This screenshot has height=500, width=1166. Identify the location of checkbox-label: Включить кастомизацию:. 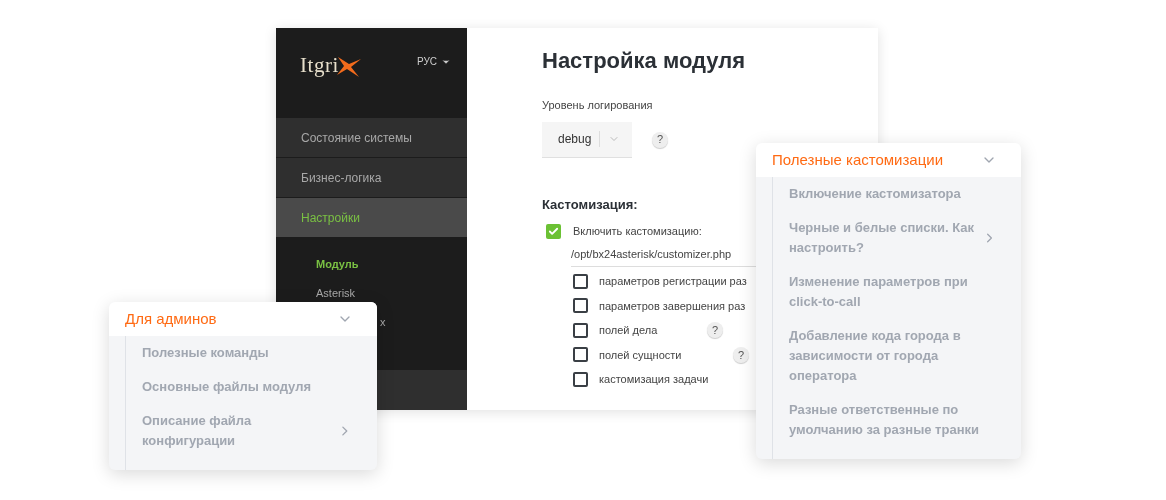
(637, 231).